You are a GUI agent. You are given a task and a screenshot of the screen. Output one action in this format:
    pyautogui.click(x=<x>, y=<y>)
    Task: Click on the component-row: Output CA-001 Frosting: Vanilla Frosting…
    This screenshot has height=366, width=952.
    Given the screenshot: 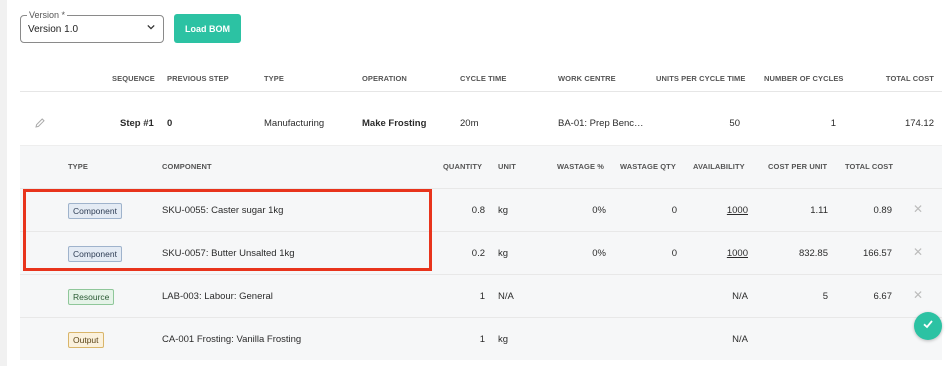 What is the action you would take?
    pyautogui.click(x=481, y=338)
    